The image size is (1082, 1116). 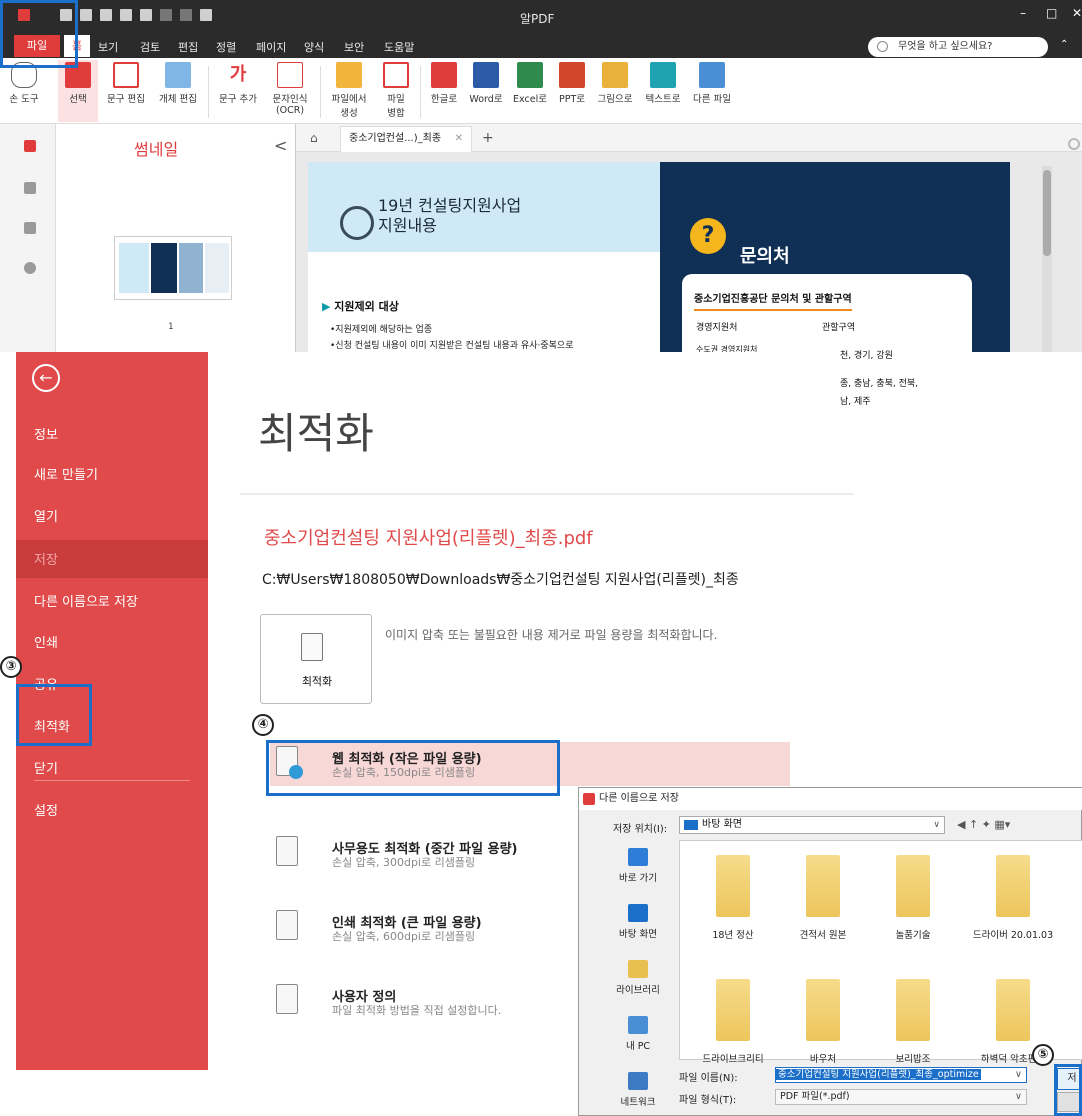 What do you see at coordinates (186, 15) in the screenshot?
I see `redo-icon` at bounding box center [186, 15].